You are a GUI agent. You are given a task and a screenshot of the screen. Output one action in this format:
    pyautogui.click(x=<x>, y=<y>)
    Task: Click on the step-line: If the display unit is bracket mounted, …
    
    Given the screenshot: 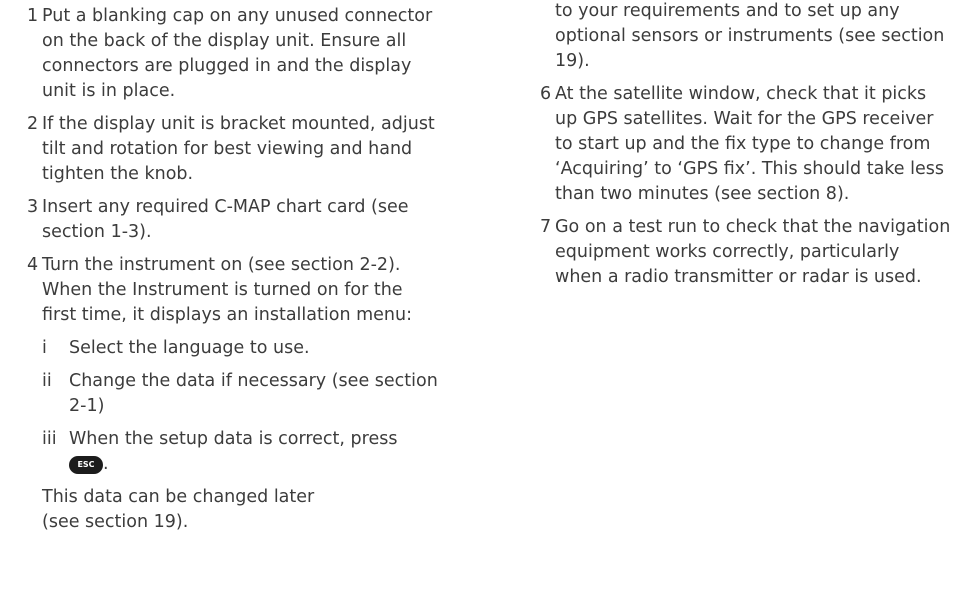 What is the action you would take?
    pyautogui.click(x=238, y=124)
    